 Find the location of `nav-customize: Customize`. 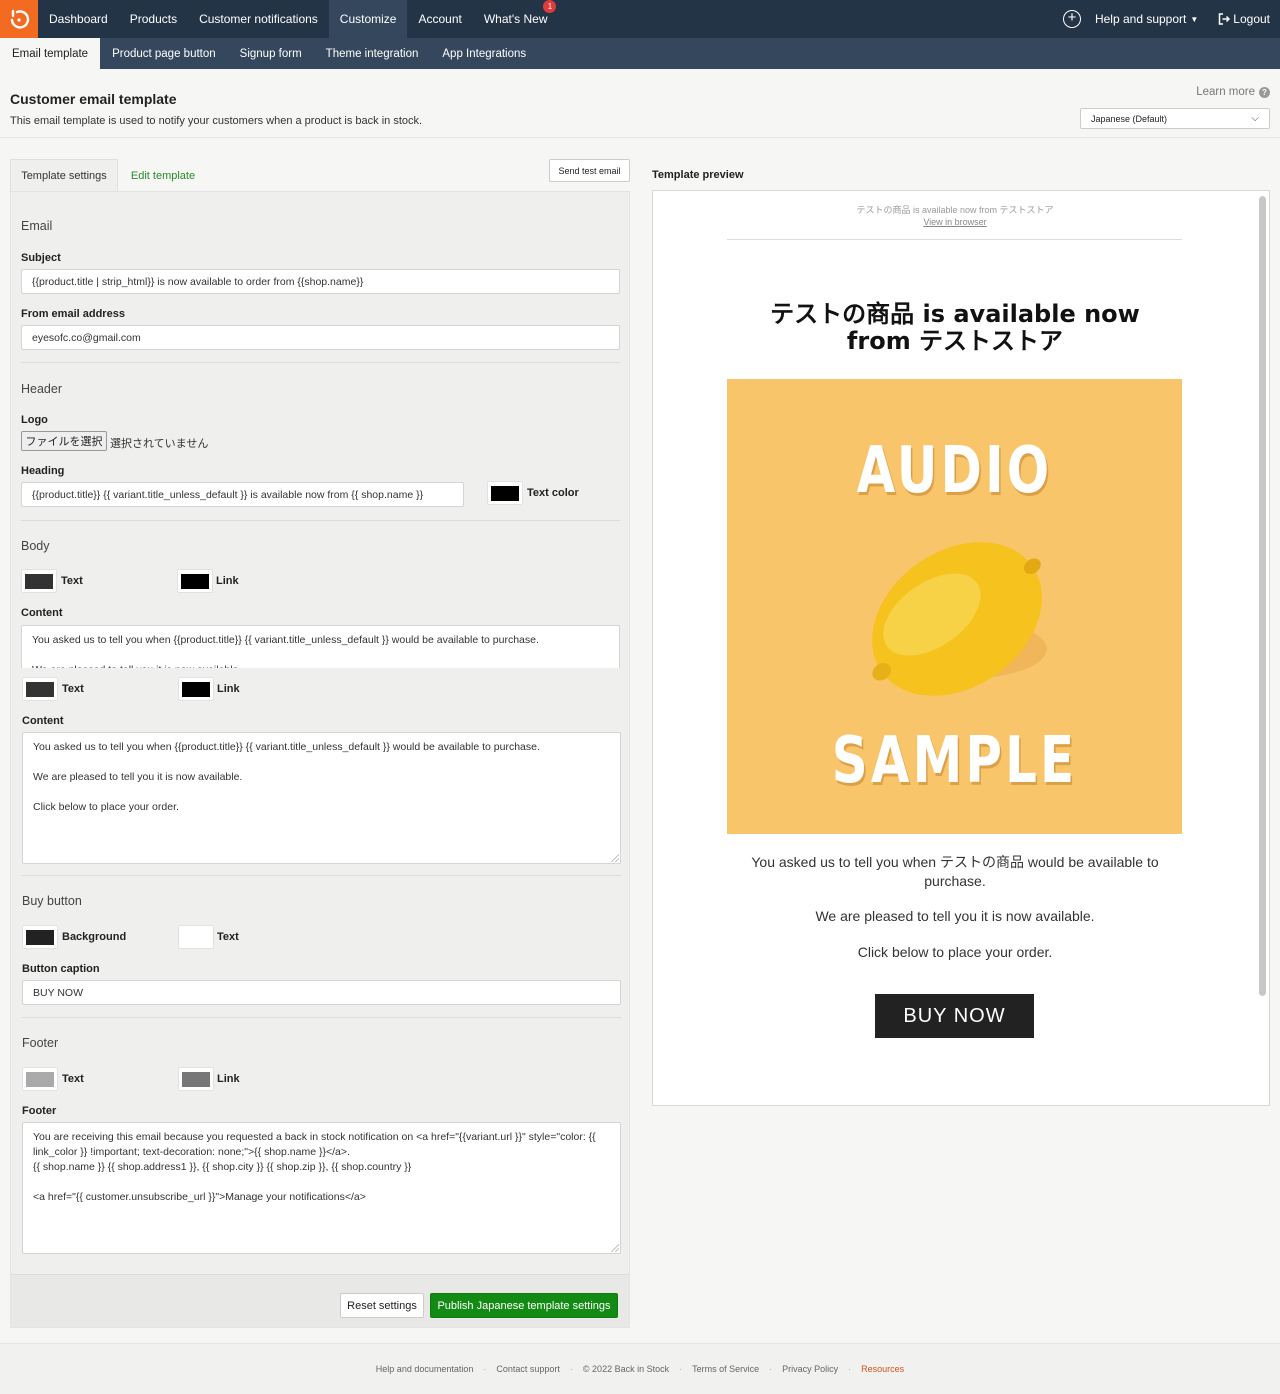

nav-customize: Customize is located at coordinates (368, 19).